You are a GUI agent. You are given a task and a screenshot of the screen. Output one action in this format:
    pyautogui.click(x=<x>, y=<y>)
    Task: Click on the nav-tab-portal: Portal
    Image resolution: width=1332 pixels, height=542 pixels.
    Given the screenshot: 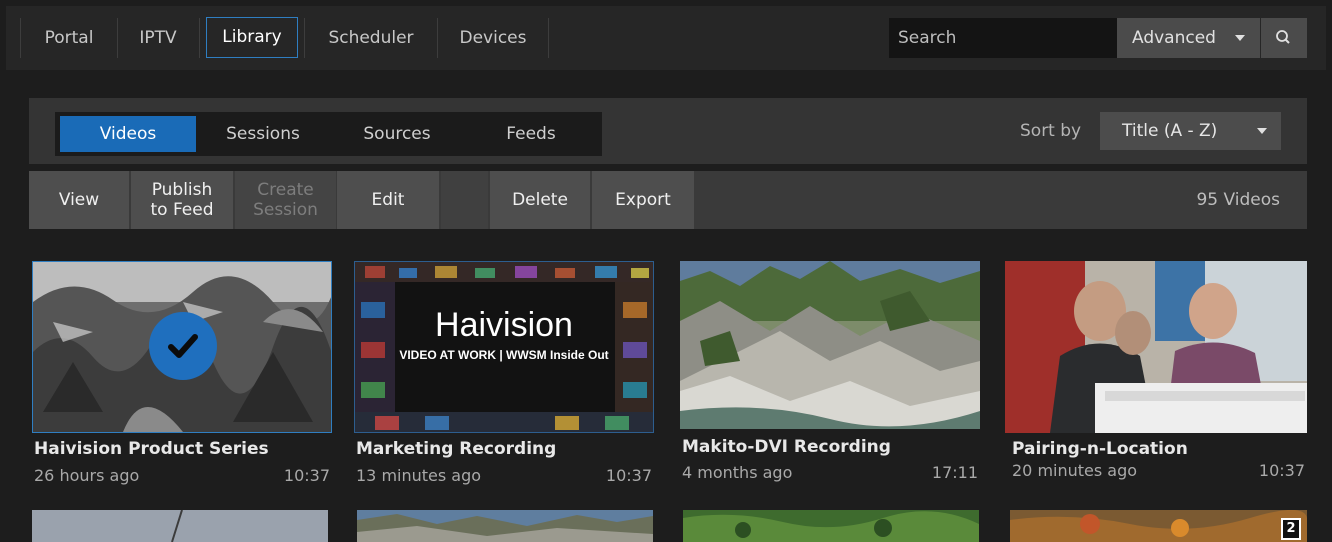 What is the action you would take?
    pyautogui.click(x=69, y=38)
    